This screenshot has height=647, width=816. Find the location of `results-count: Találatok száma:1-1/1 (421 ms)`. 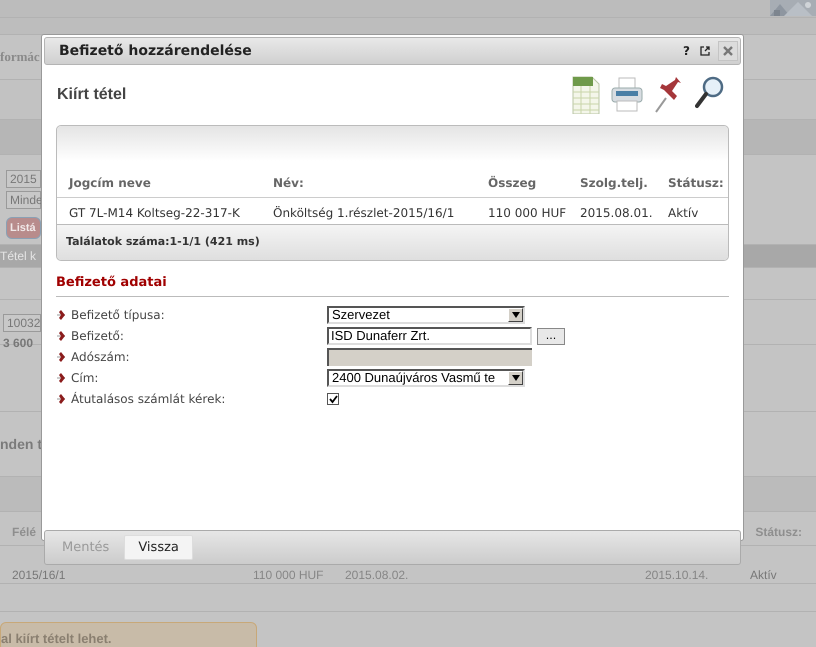

results-count: Találatok száma:1-1/1 (421 ms) is located at coordinates (163, 242).